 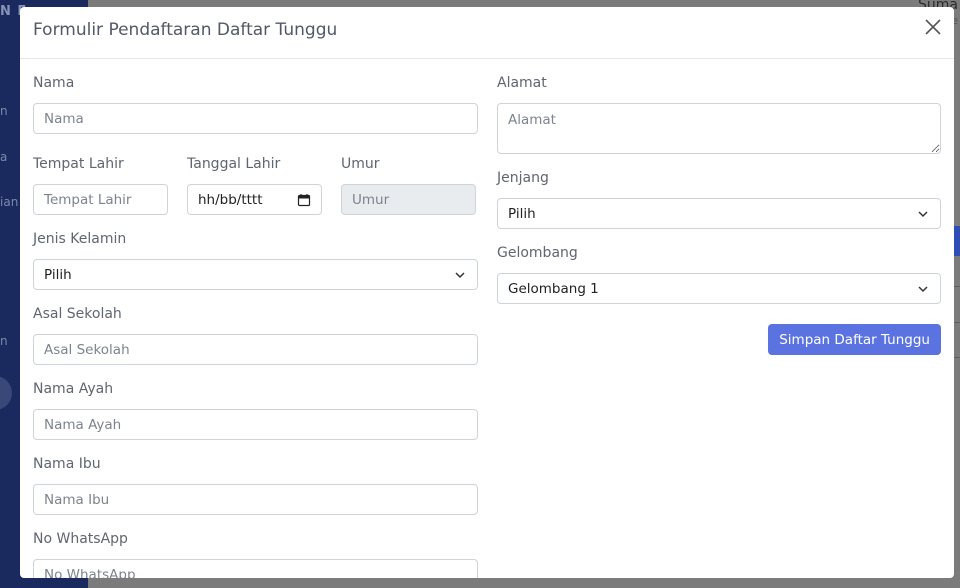 I want to click on background-nav-item: a, so click(x=4, y=157).